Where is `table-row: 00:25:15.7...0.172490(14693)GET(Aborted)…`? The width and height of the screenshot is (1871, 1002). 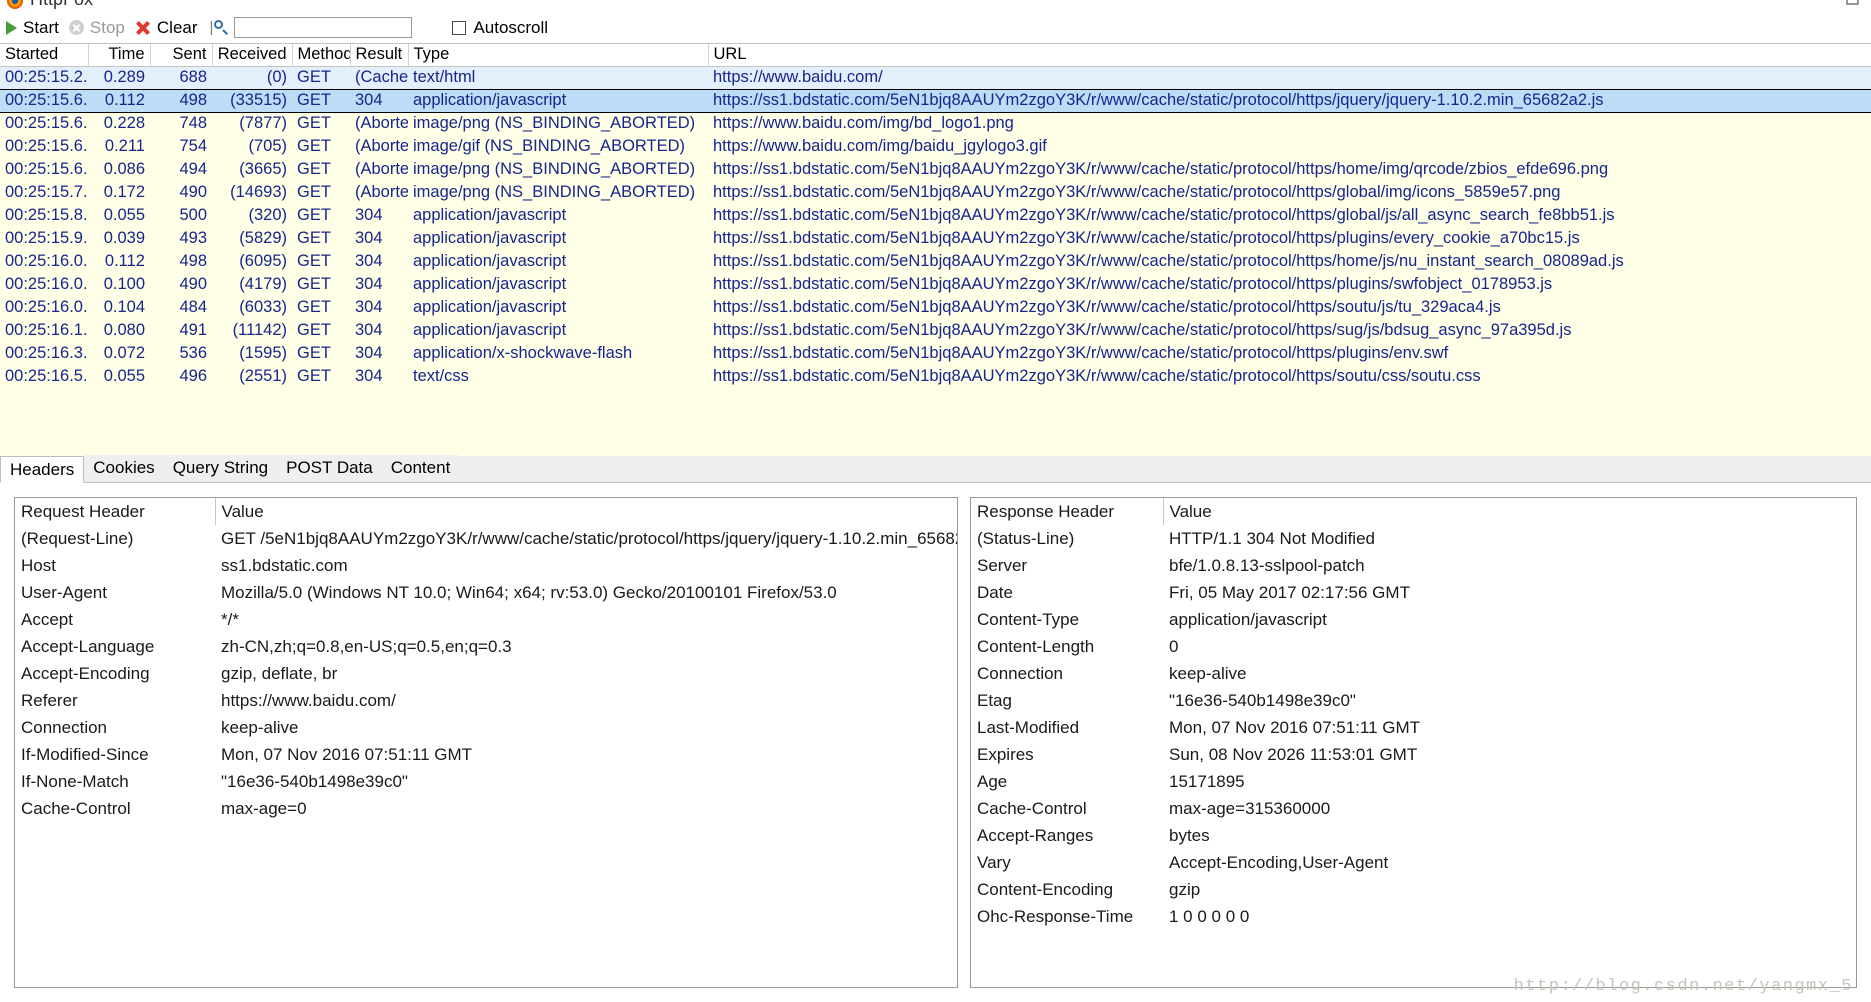 table-row: 00:25:15.7...0.172490(14693)GET(Aborted)… is located at coordinates (935, 192).